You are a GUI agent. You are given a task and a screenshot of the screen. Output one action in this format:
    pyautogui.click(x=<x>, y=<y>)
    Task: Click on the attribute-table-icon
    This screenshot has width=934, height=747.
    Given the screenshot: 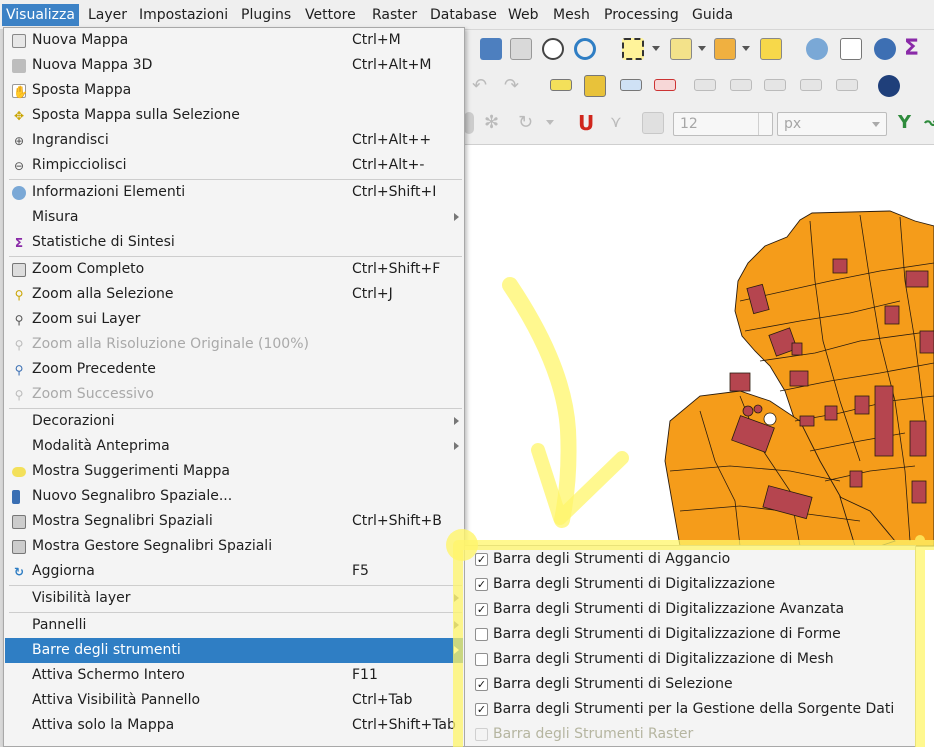 What is the action you would take?
    pyautogui.click(x=851, y=49)
    